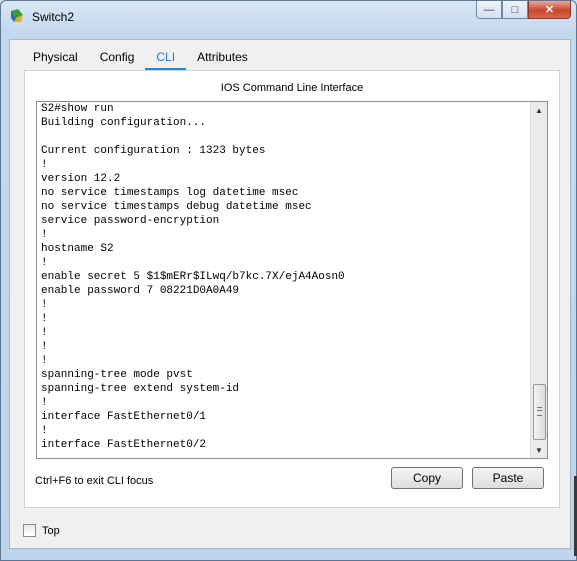  Describe the element at coordinates (124, 417) in the screenshot. I see `cli-line: interface FastEthernet0/1` at that location.